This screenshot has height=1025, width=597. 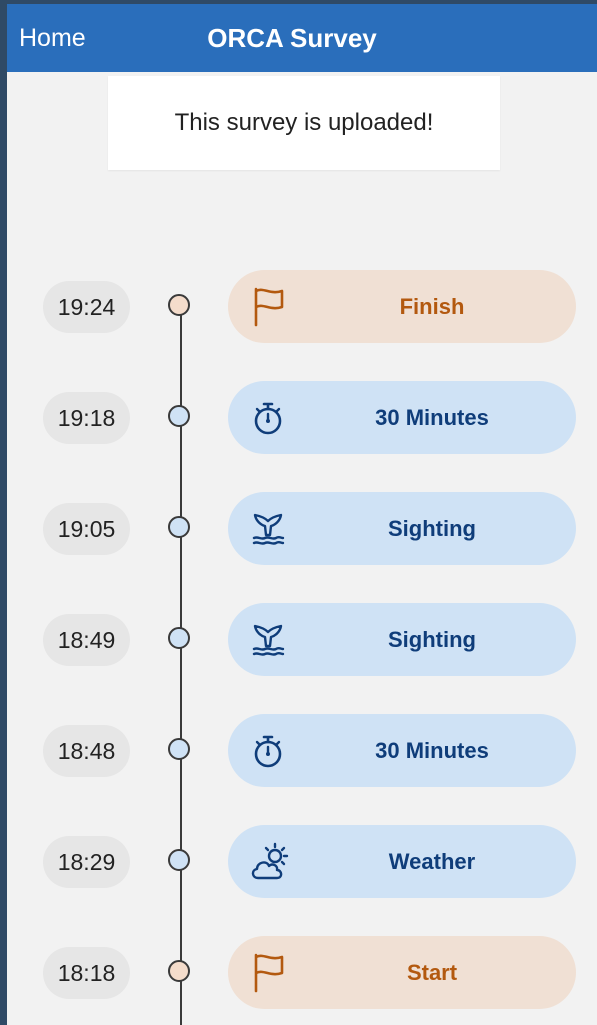 I want to click on timeline-row: 18:29 Weather, so click(x=298, y=862).